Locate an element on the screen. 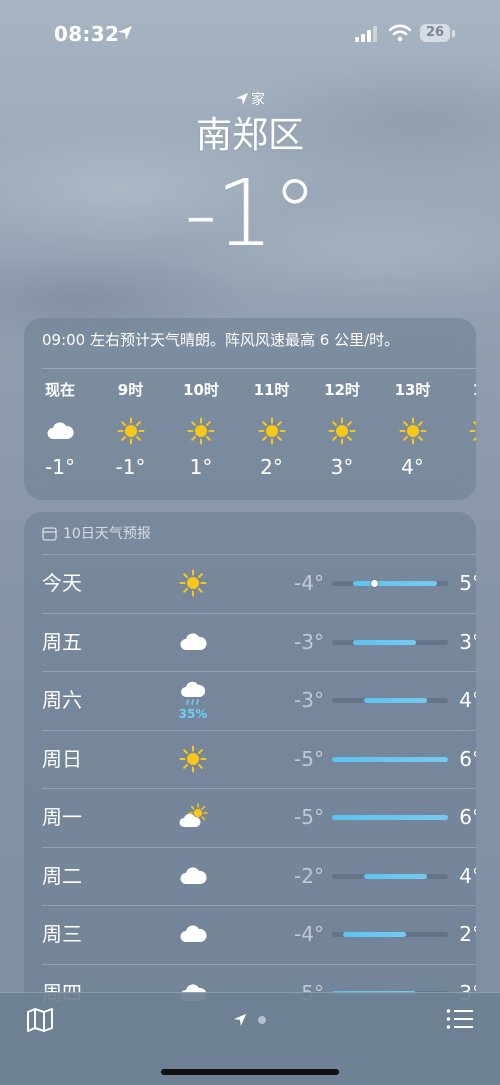 The height and width of the screenshot is (1085, 500). current-temperature: -1° is located at coordinates (251, 213).